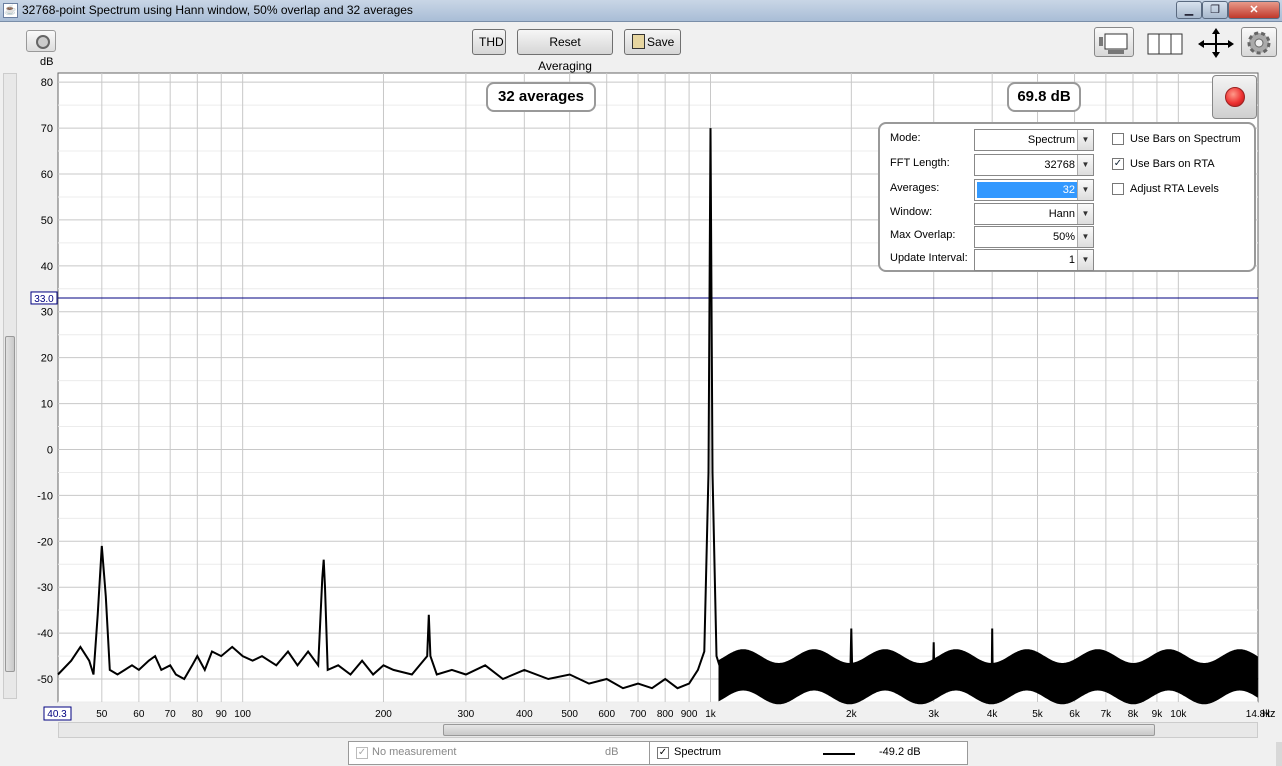 The width and height of the screenshot is (1282, 766). What do you see at coordinates (934, 714) in the screenshot?
I see `x-tick-label: 3k` at bounding box center [934, 714].